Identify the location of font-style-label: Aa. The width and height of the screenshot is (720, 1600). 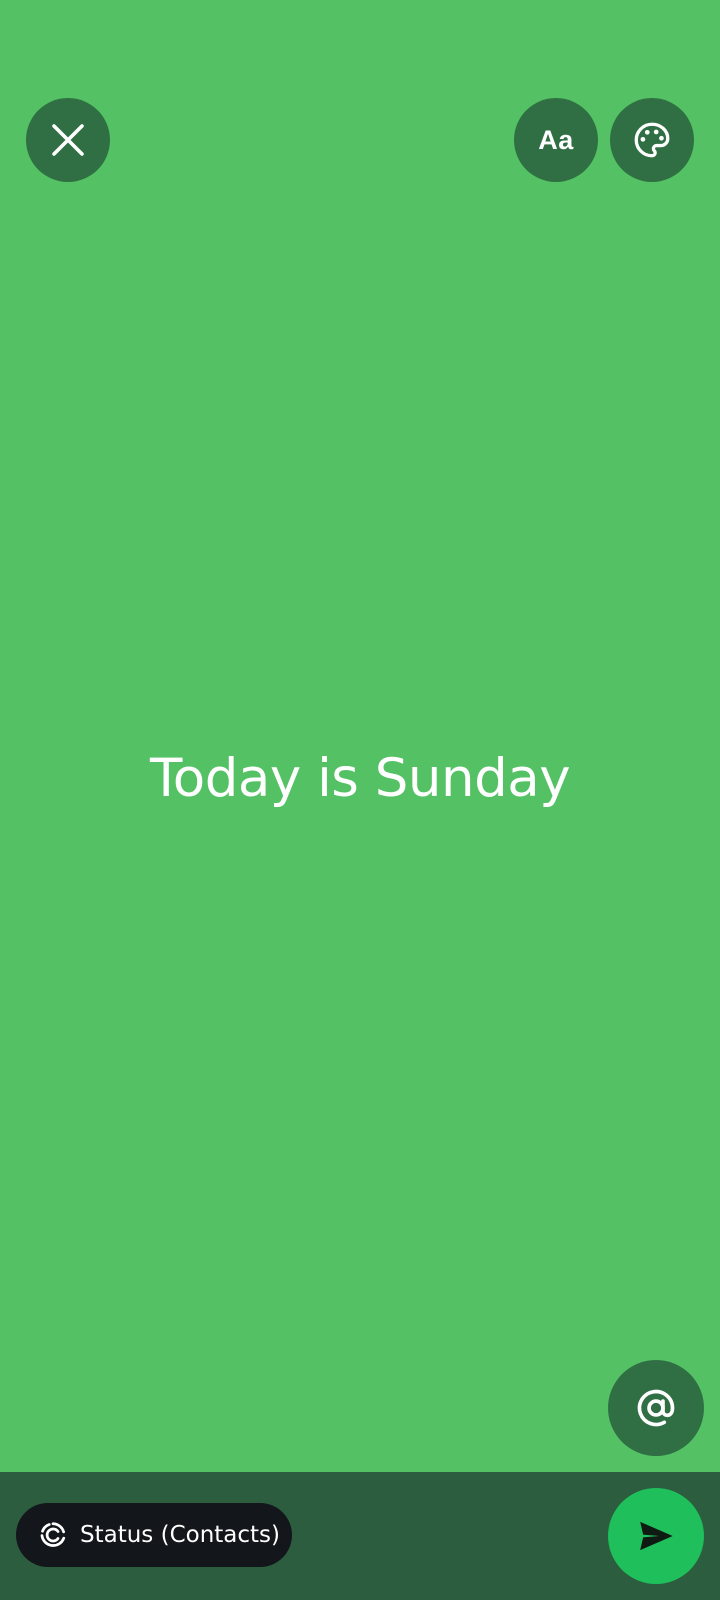
(556, 139).